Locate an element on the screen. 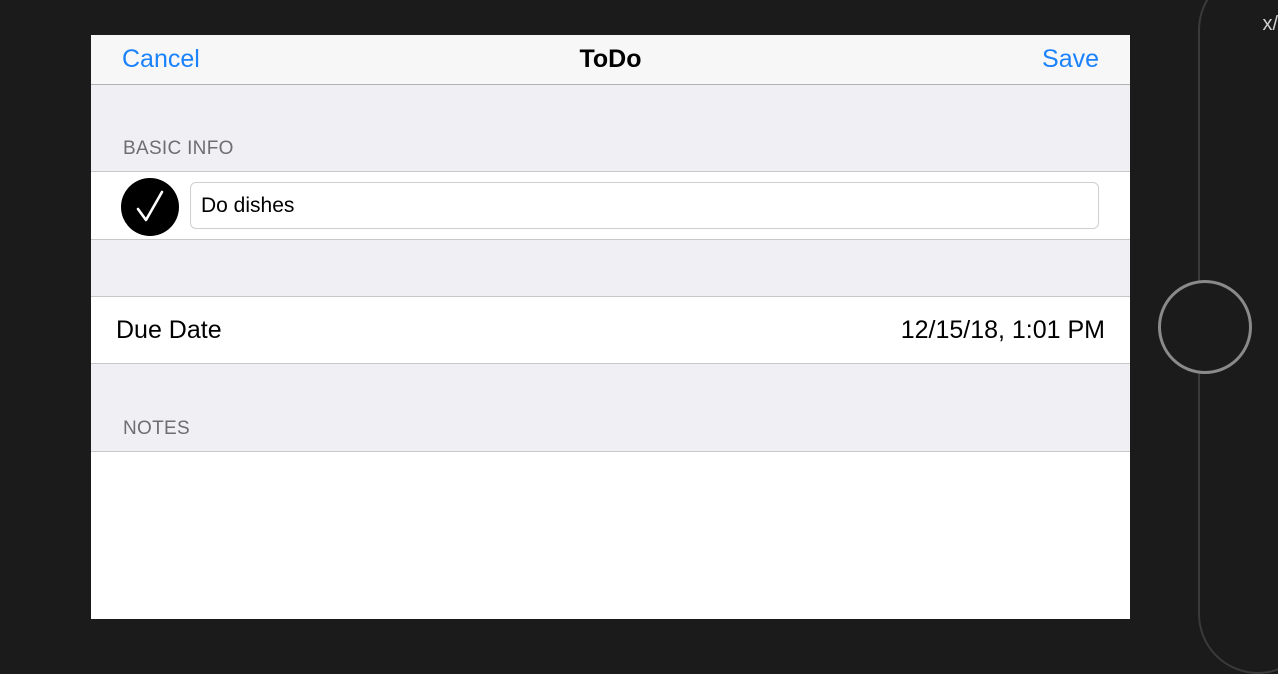 The width and height of the screenshot is (1278, 674). due-date-label: Due Date is located at coordinates (169, 330).